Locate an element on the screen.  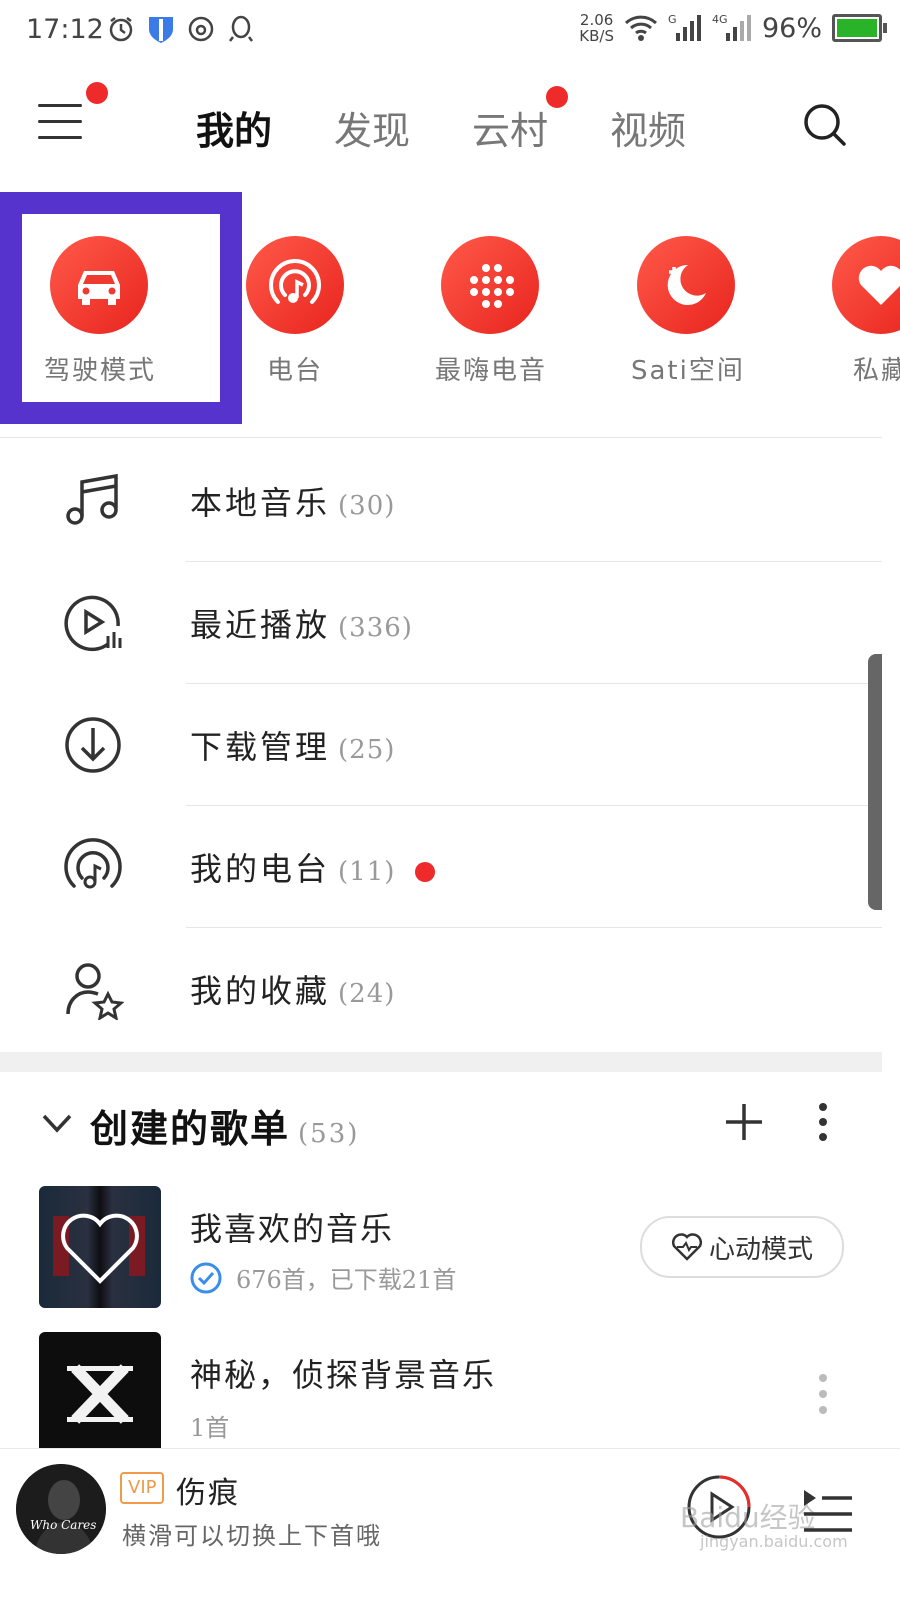
tab-cloud-village: 云村 is located at coordinates (510, 127).